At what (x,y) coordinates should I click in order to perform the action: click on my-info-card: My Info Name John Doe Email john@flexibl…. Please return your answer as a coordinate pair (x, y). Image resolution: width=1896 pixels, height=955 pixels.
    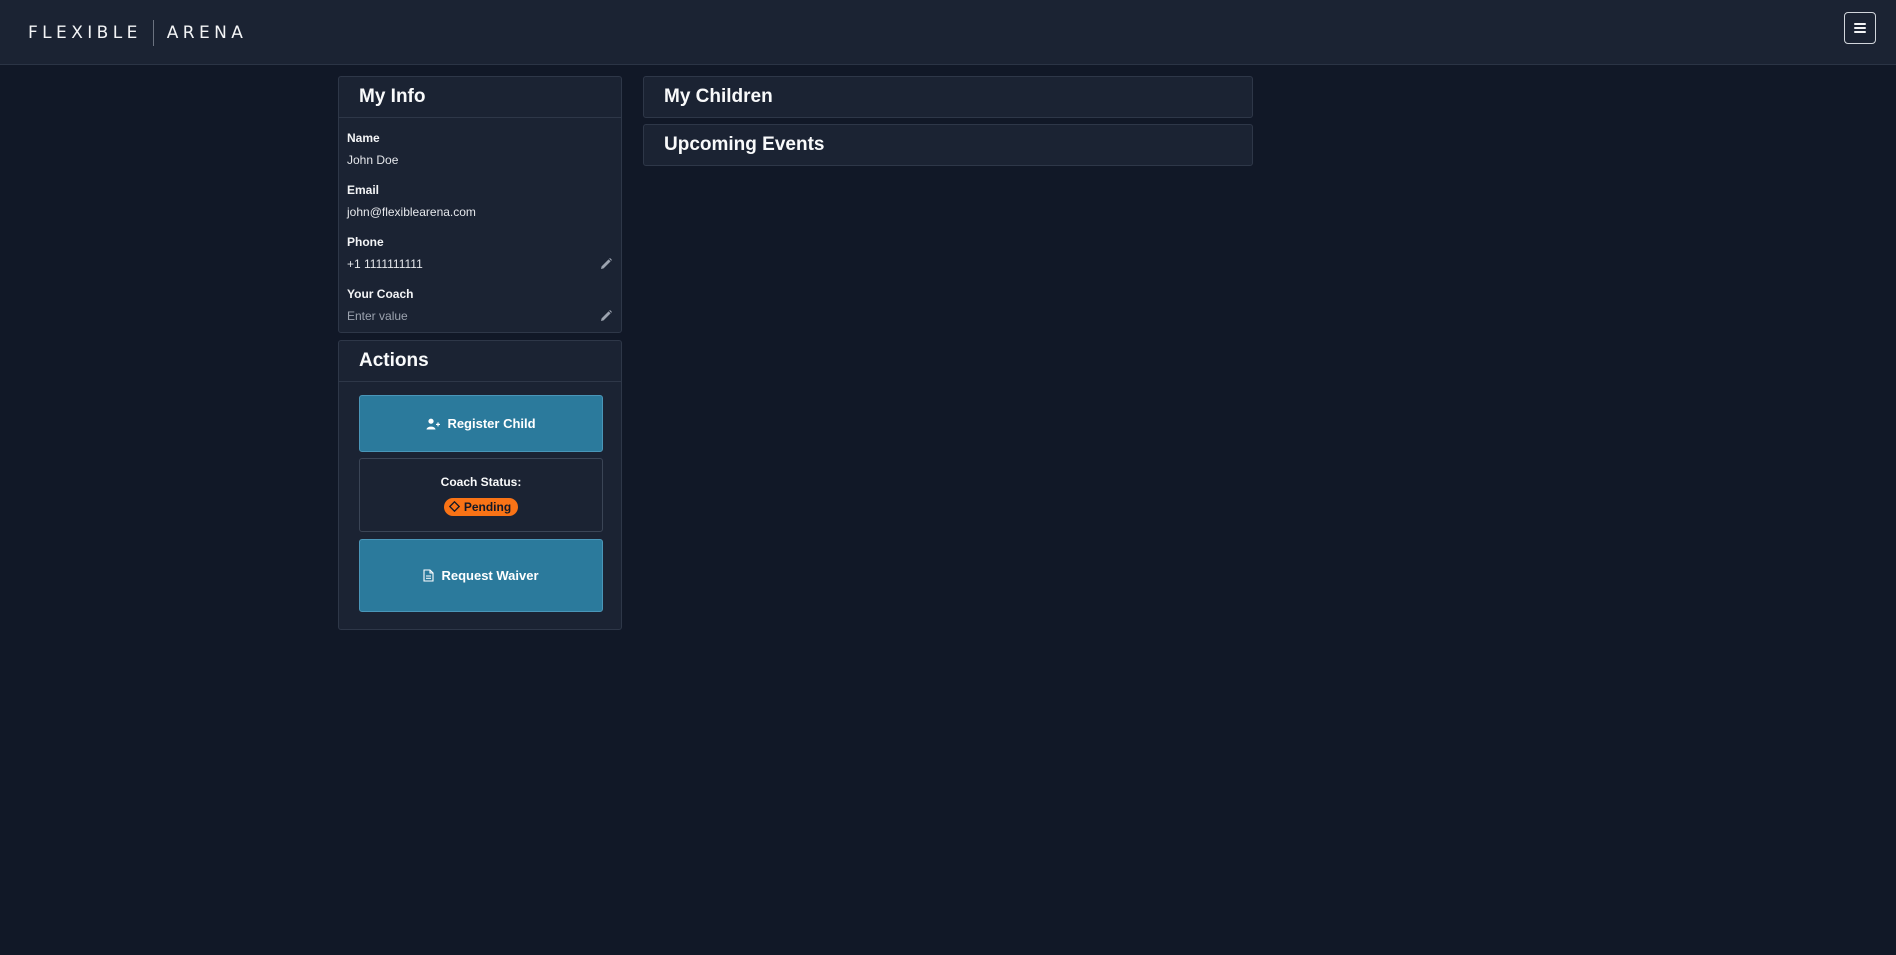
    Looking at the image, I should click on (480, 204).